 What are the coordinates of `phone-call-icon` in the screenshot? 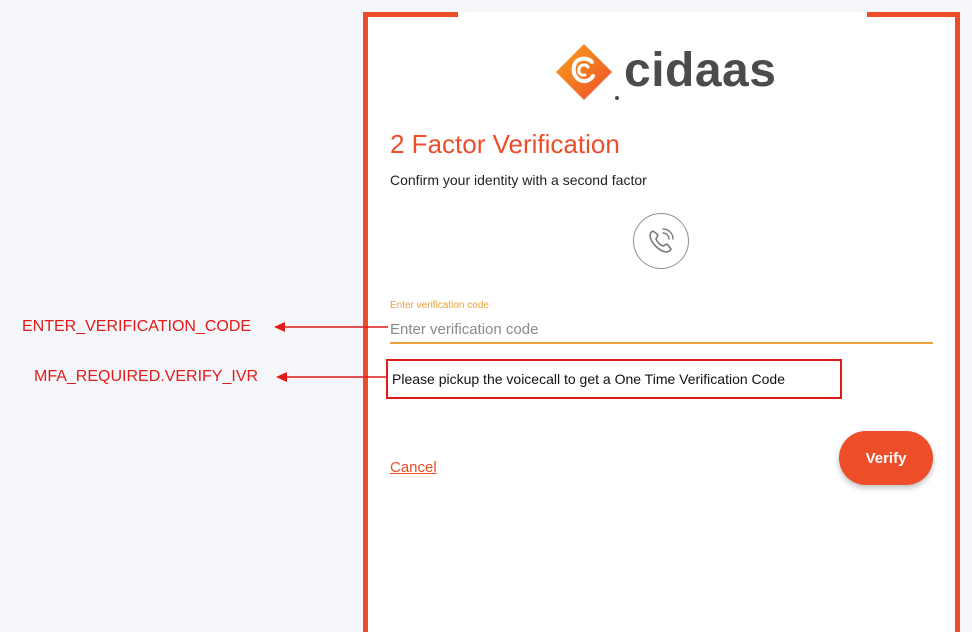 It's located at (661, 240).